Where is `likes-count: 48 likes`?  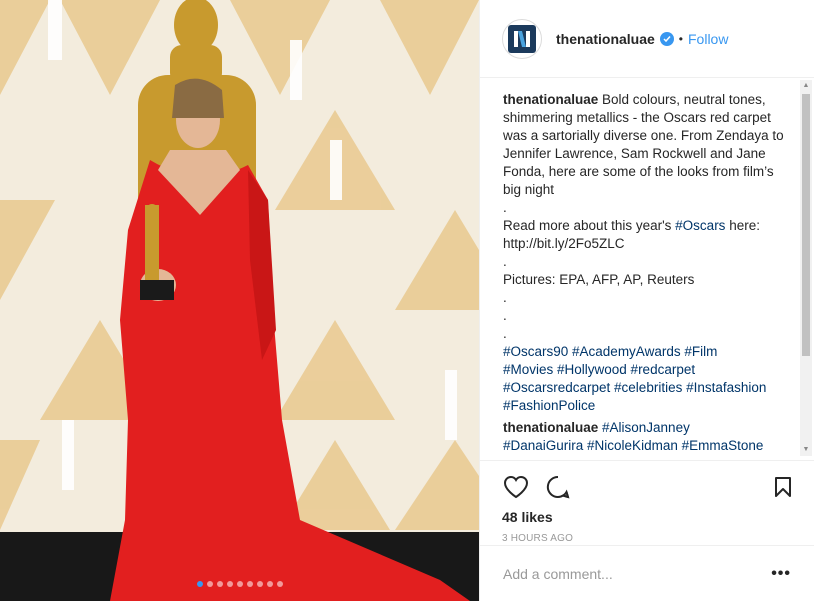
likes-count: 48 likes is located at coordinates (647, 517).